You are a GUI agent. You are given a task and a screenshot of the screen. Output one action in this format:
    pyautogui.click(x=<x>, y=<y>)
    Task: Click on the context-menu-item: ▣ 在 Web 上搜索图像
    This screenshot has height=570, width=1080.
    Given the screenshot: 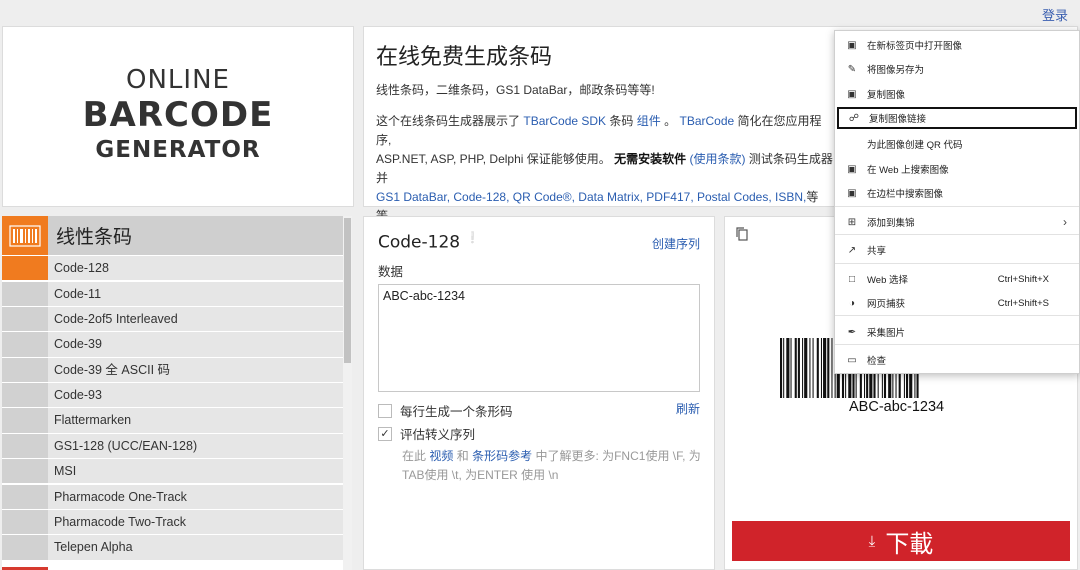 What is the action you would take?
    pyautogui.click(x=957, y=169)
    